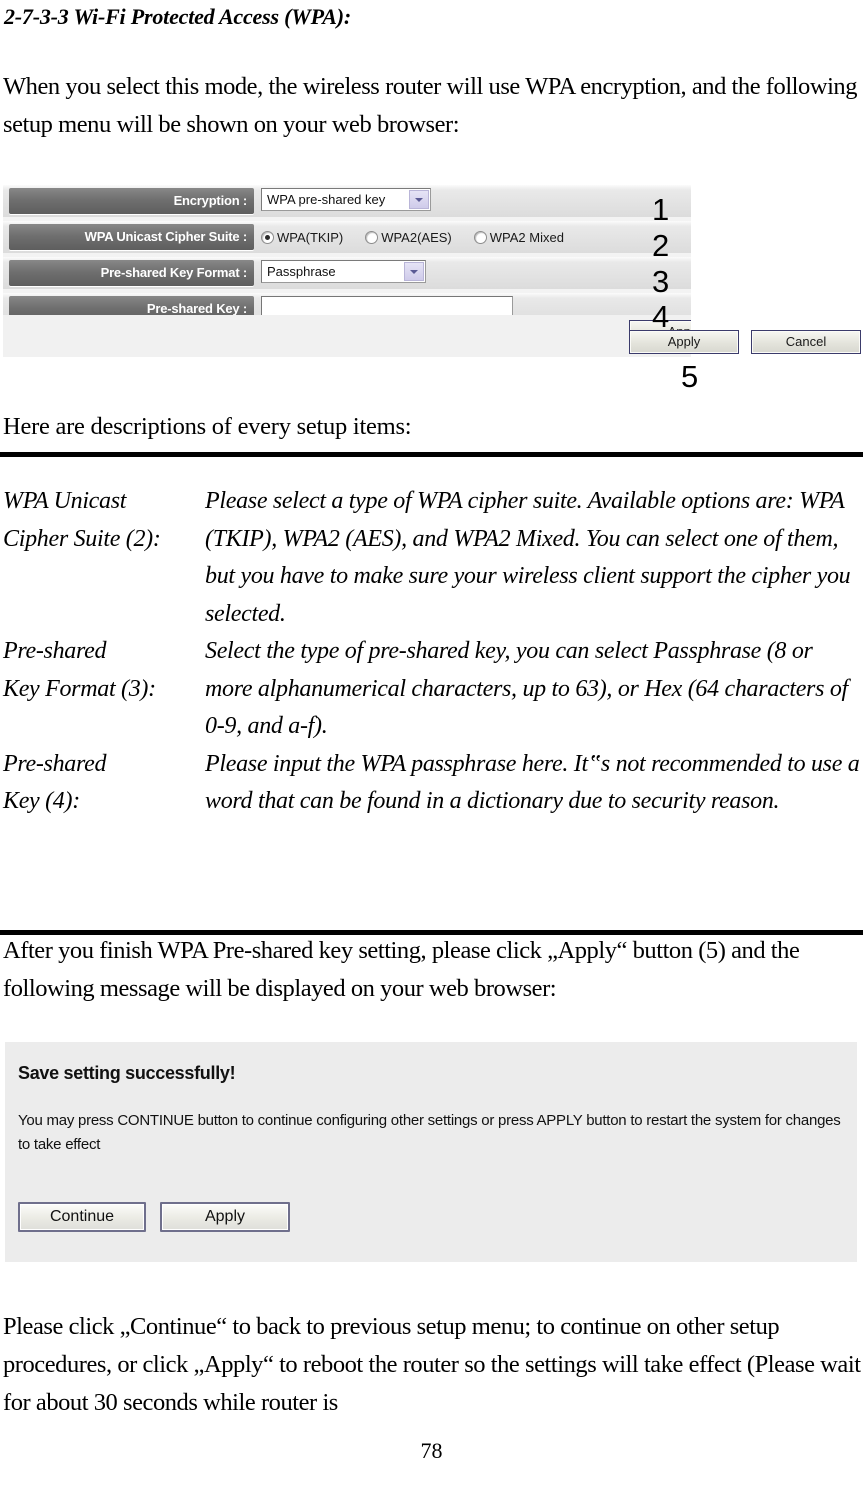 The height and width of the screenshot is (1486, 863). I want to click on callout-3: 3, so click(661, 281).